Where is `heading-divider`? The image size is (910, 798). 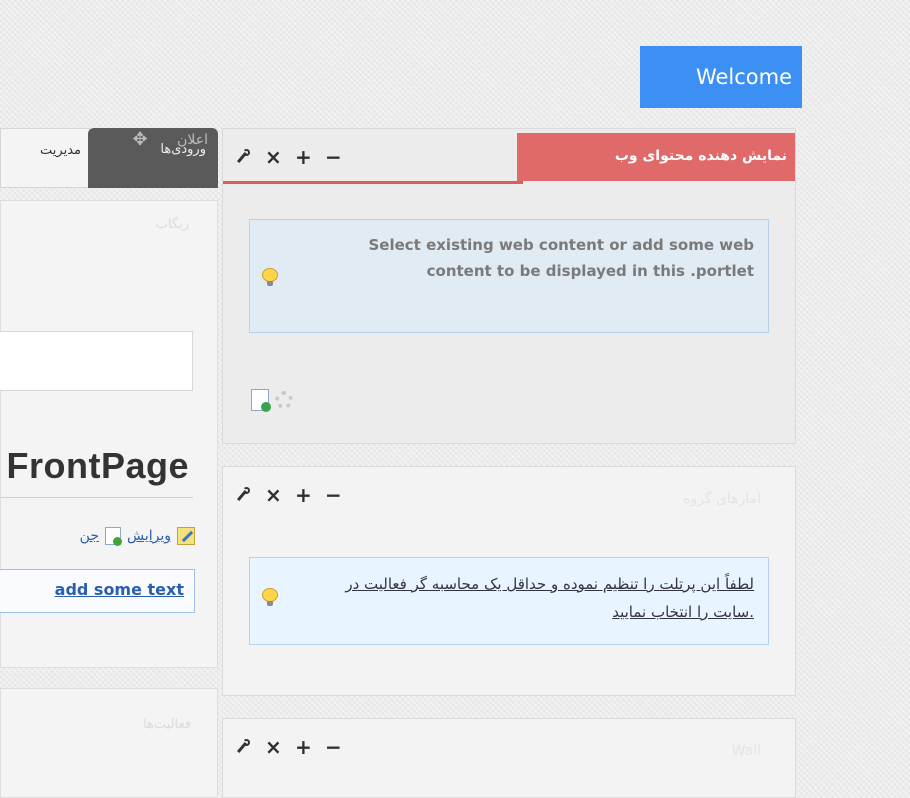
heading-divider is located at coordinates (97, 497).